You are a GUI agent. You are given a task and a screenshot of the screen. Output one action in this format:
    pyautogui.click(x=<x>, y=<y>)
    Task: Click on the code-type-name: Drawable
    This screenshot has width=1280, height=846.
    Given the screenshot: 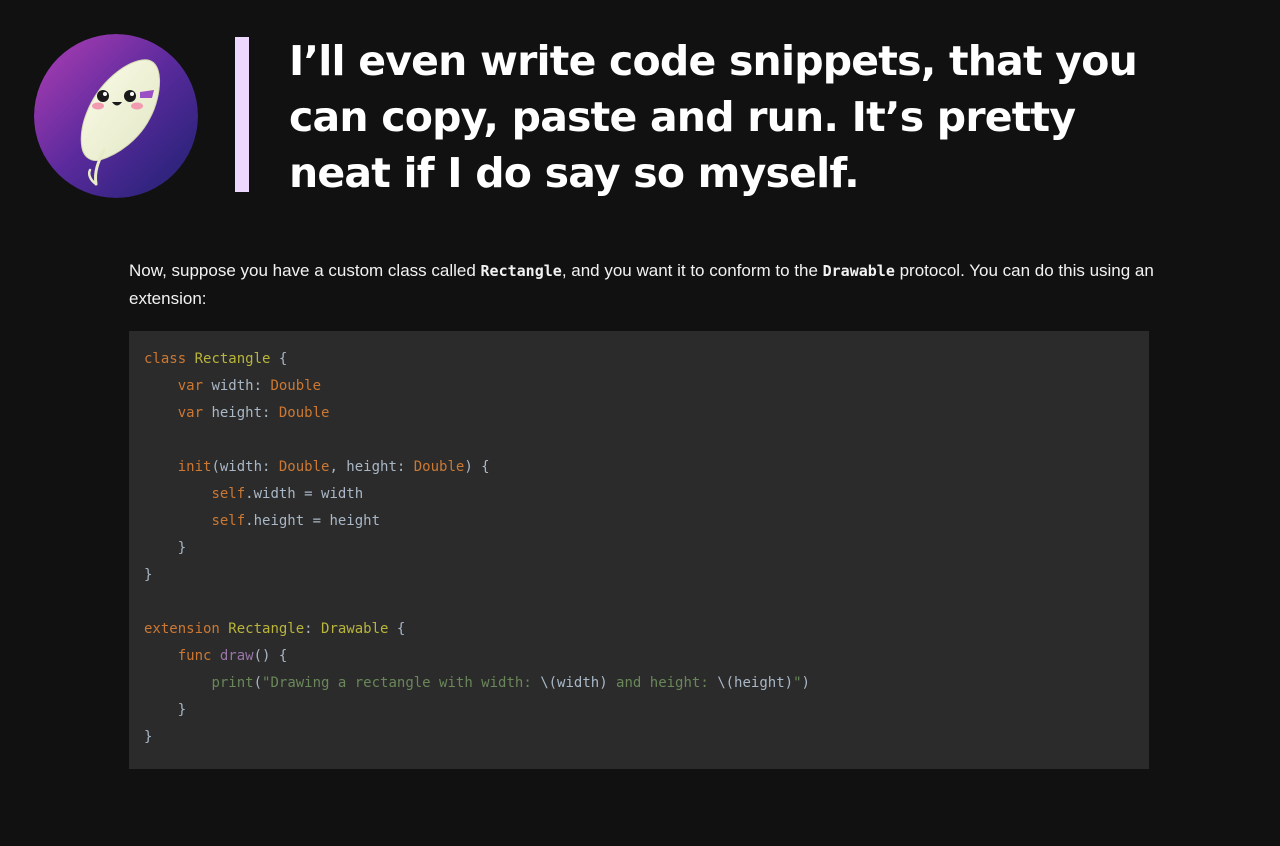 What is the action you would take?
    pyautogui.click(x=355, y=629)
    